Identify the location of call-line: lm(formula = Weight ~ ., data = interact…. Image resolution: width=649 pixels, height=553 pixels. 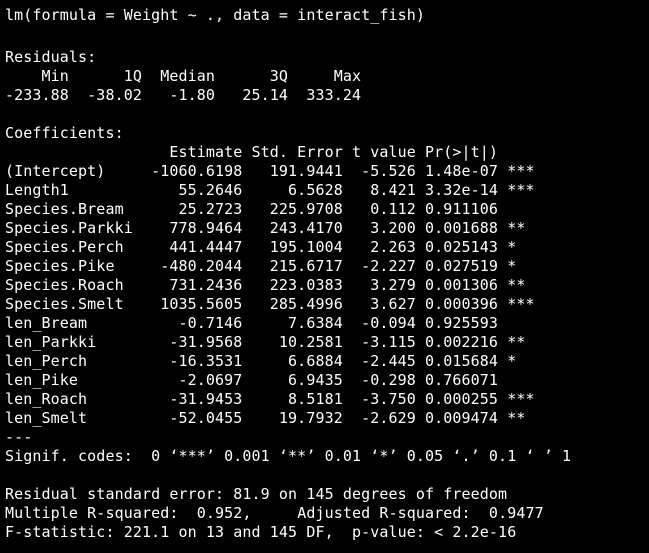
(215, 15).